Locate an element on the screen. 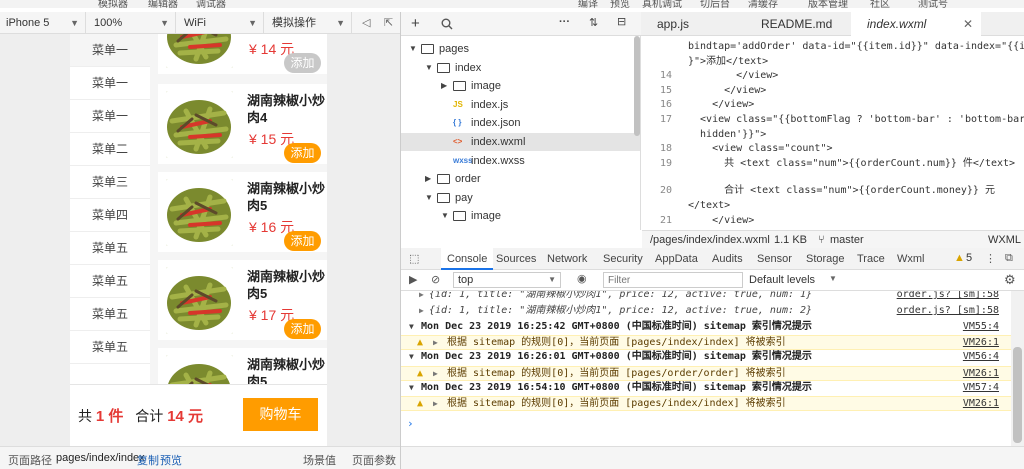  category-item: 菜单三 is located at coordinates (110, 182).